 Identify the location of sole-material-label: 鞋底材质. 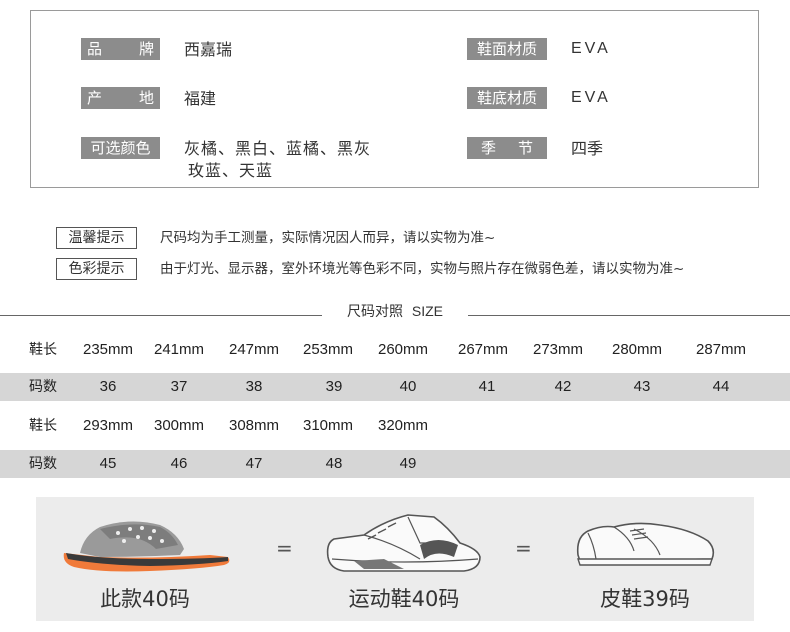
(507, 98).